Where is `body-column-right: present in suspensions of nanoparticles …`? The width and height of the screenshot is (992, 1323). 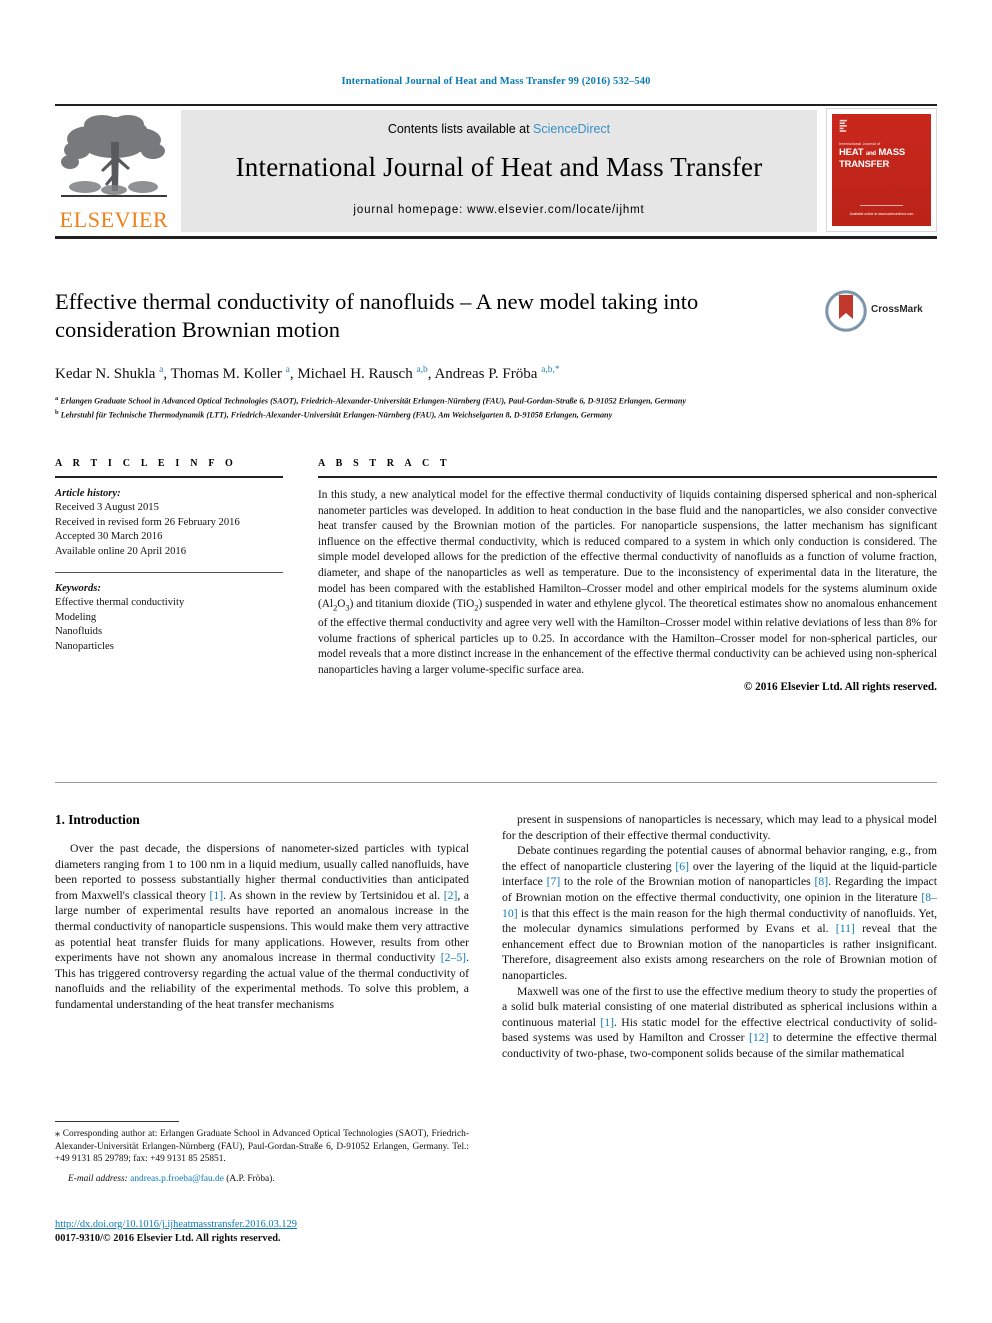 body-column-right: present in suspensions of nanoparticles … is located at coordinates (719, 937).